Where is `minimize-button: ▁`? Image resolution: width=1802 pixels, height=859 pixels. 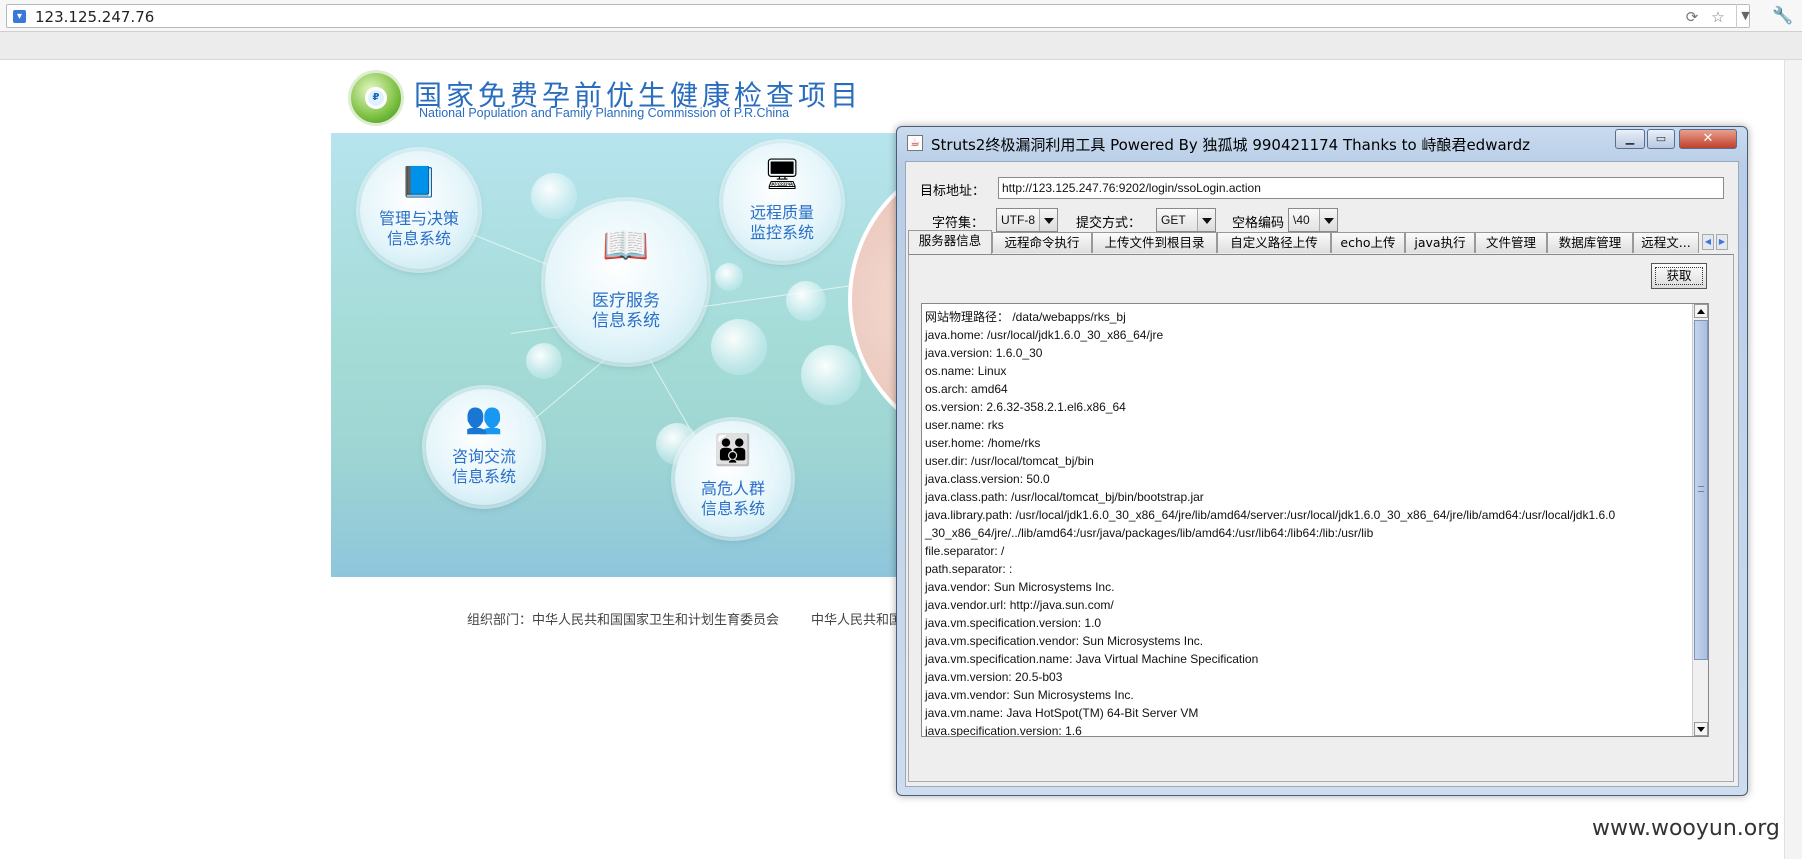 minimize-button: ▁ is located at coordinates (1630, 139).